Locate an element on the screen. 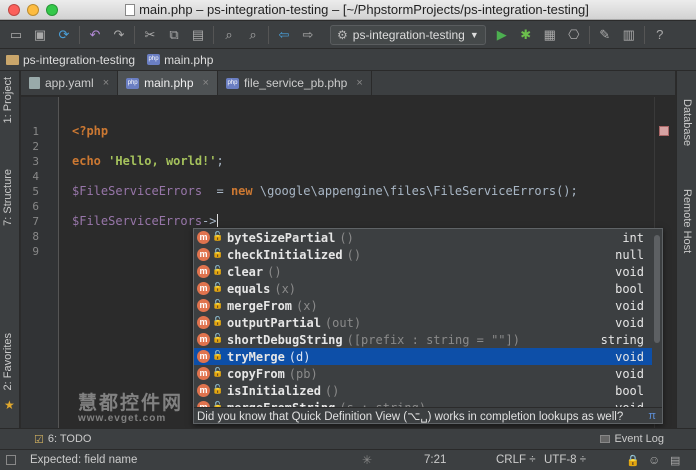  status-square-icon is located at coordinates (11, 460).